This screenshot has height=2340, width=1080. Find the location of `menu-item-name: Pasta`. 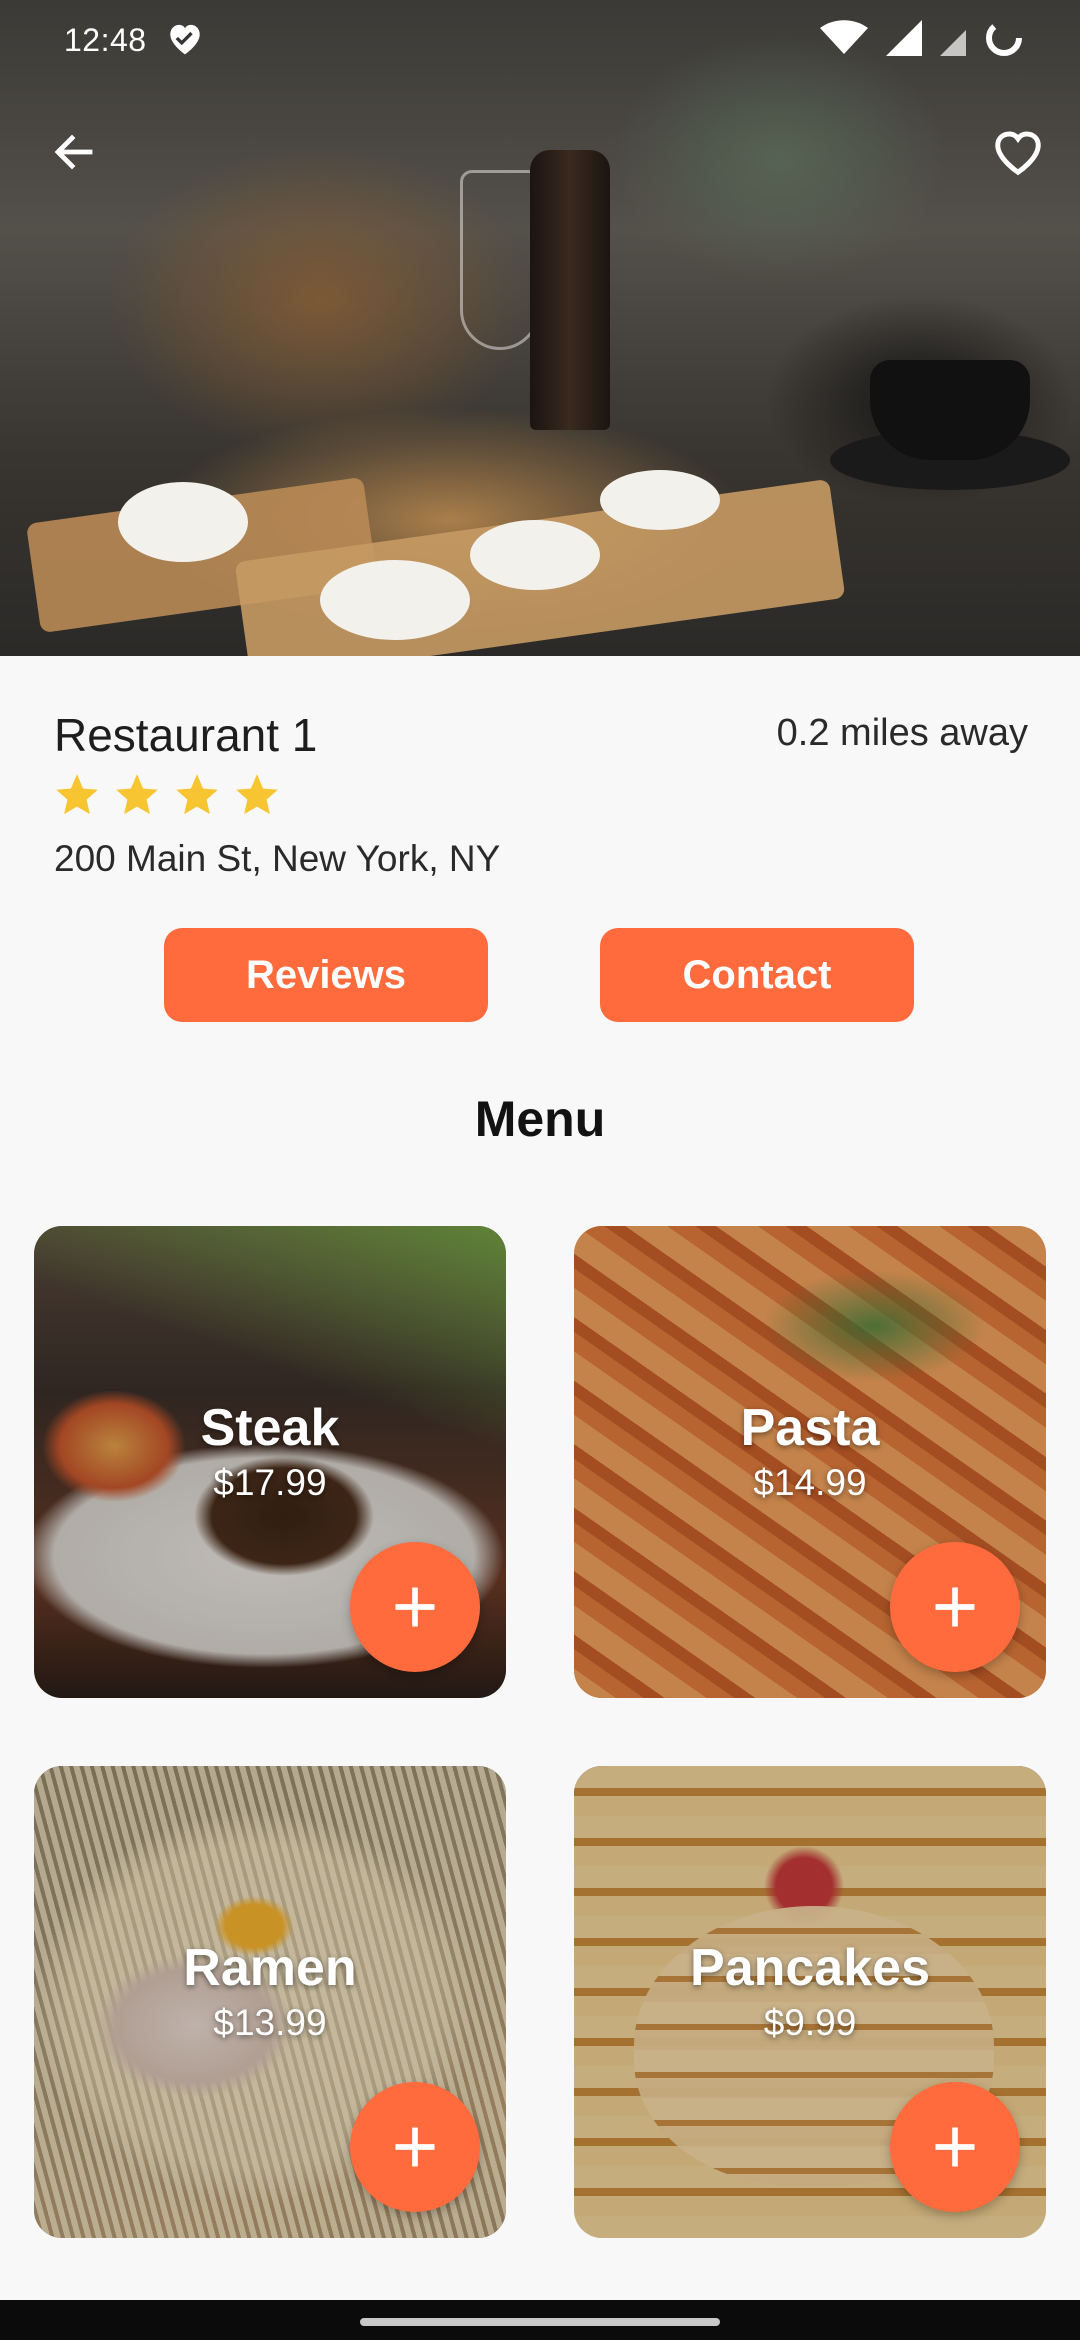

menu-item-name: Pasta is located at coordinates (810, 1428).